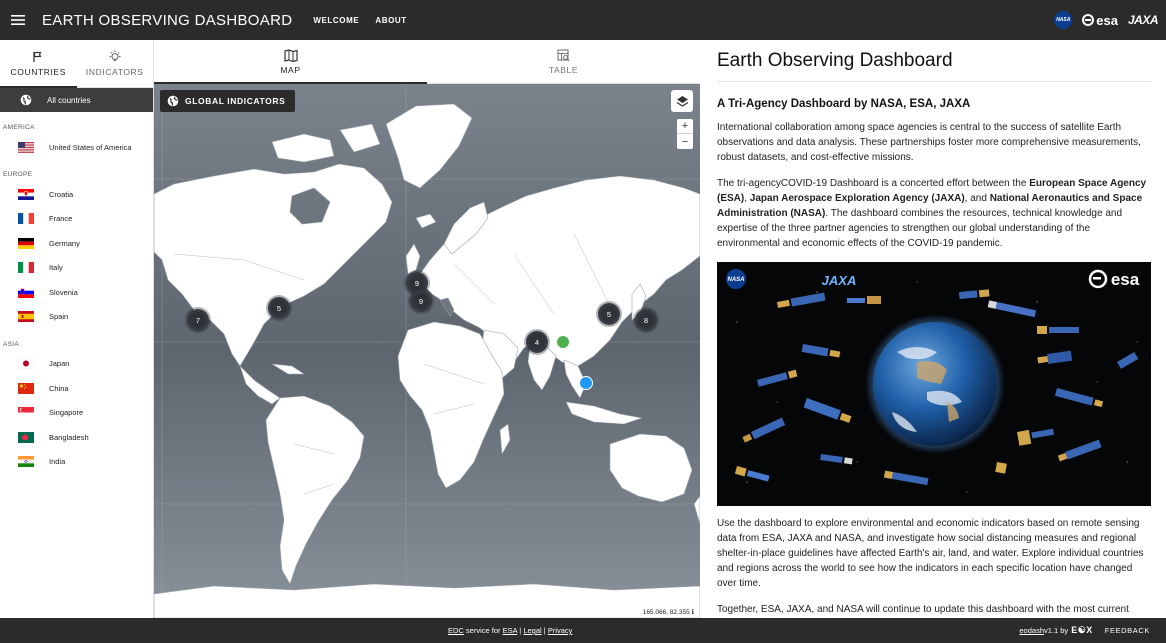  Describe the element at coordinates (76, 194) in the screenshot. I see `country-item-croatia: Croatia` at that location.